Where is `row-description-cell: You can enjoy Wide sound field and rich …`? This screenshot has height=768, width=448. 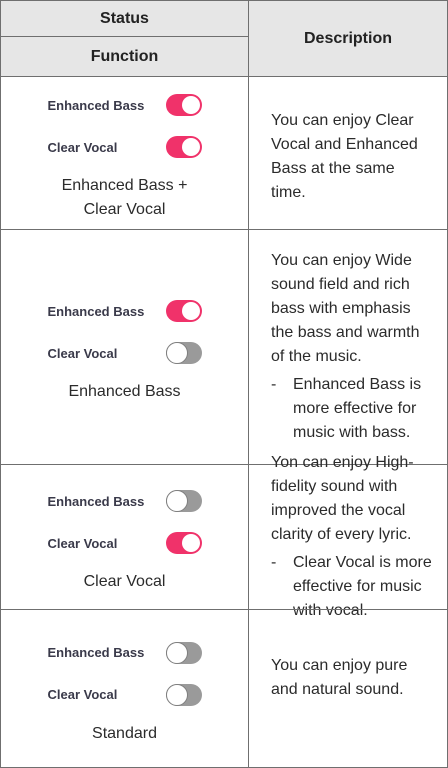
row-description-cell: You can enjoy Wide sound field and rich … is located at coordinates (348, 347).